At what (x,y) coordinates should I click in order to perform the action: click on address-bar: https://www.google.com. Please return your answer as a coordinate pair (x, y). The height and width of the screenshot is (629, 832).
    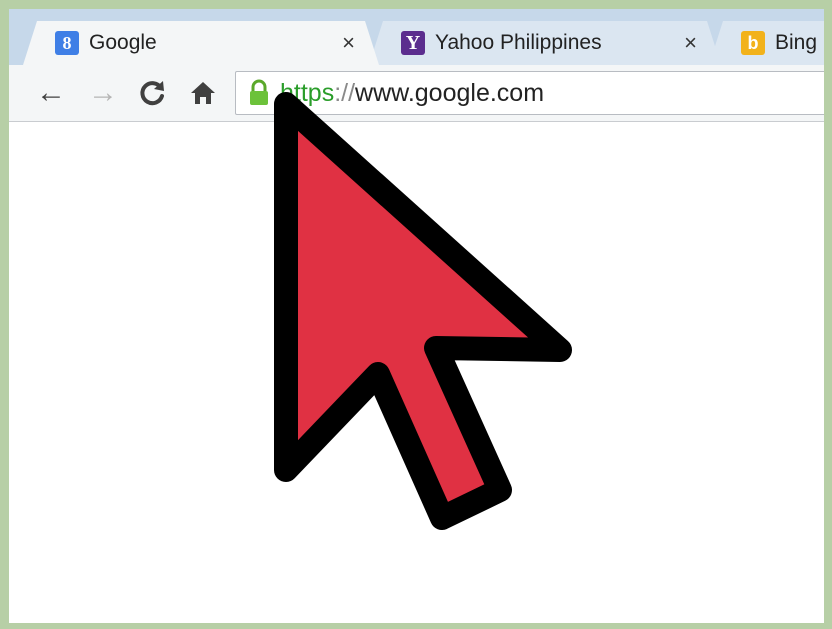
    Looking at the image, I should click on (529, 93).